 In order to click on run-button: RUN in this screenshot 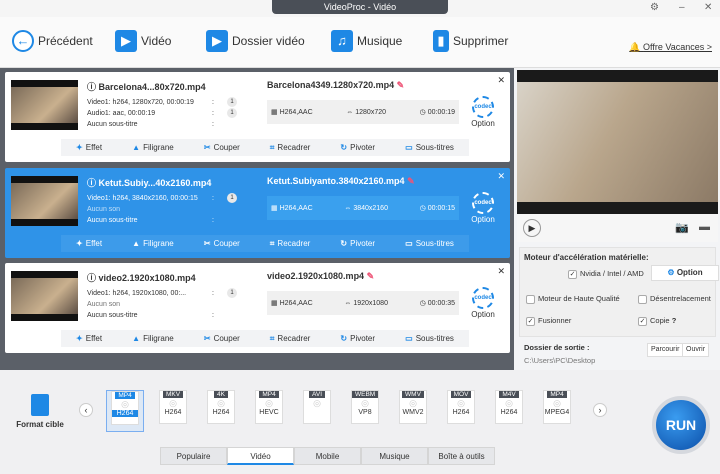, I will do `click(681, 425)`.